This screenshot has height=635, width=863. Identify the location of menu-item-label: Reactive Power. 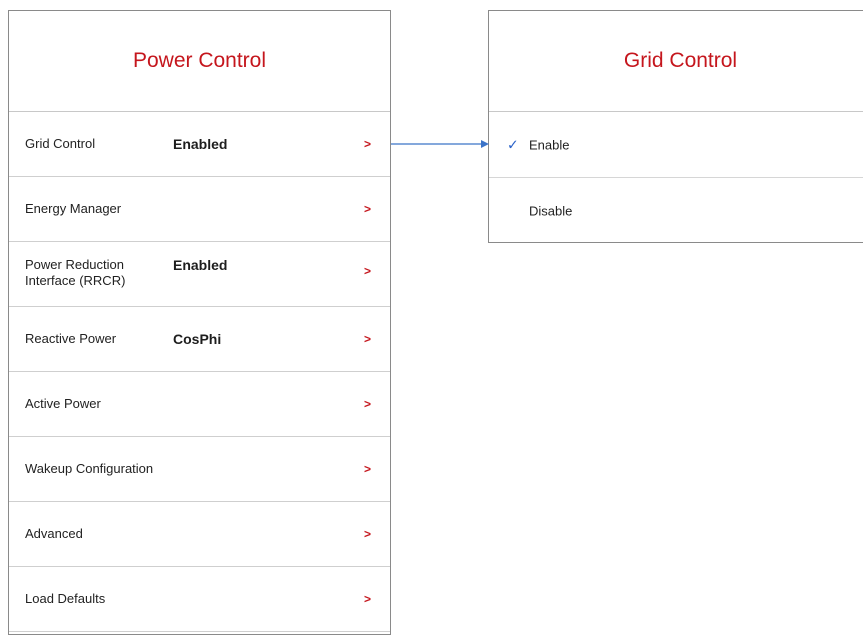
(71, 338).